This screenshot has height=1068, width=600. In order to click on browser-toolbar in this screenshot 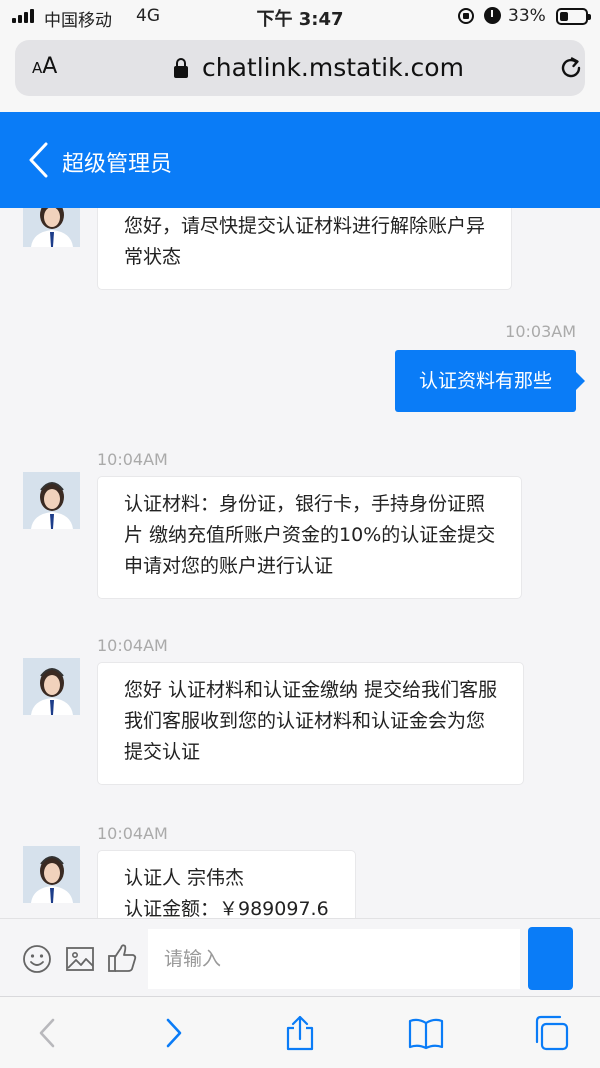, I will do `click(300, 1032)`.